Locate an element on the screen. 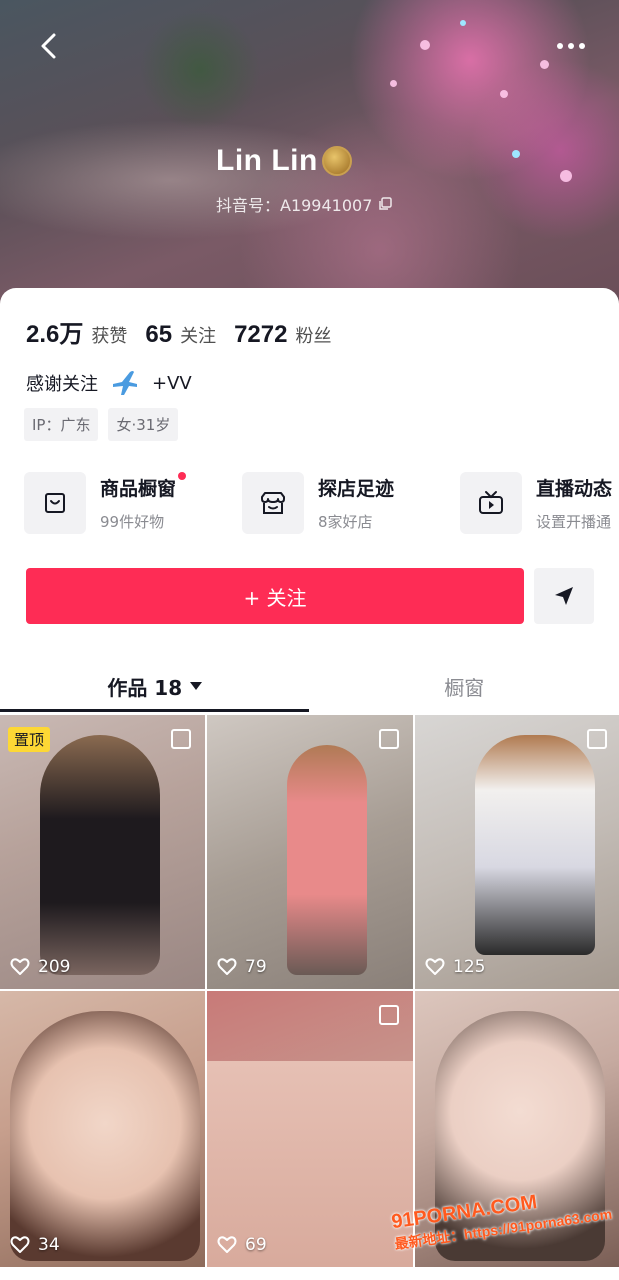  tv-icon is located at coordinates (491, 502).